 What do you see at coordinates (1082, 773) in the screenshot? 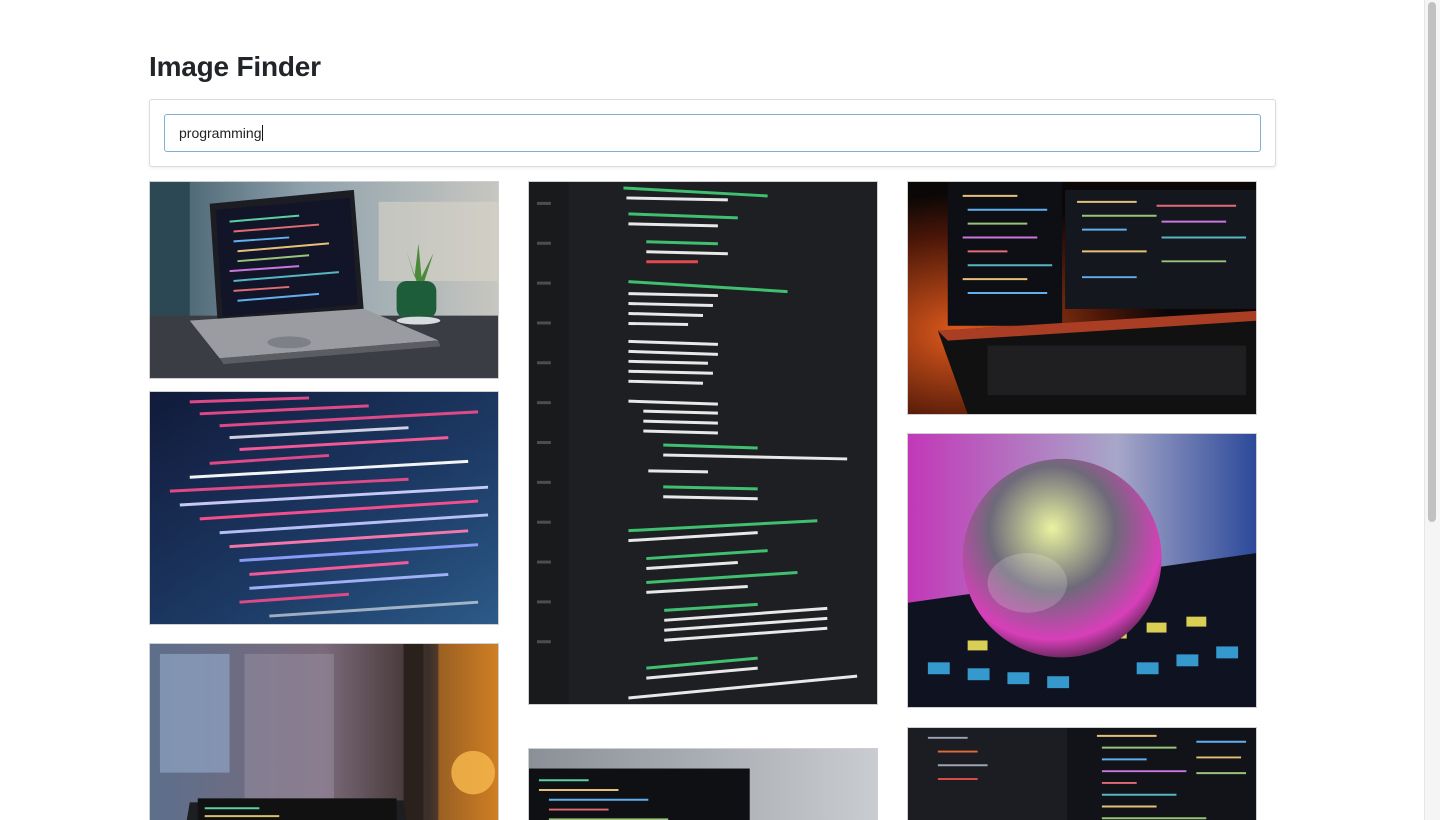
I see `image-result-code-on-dark-monitors` at bounding box center [1082, 773].